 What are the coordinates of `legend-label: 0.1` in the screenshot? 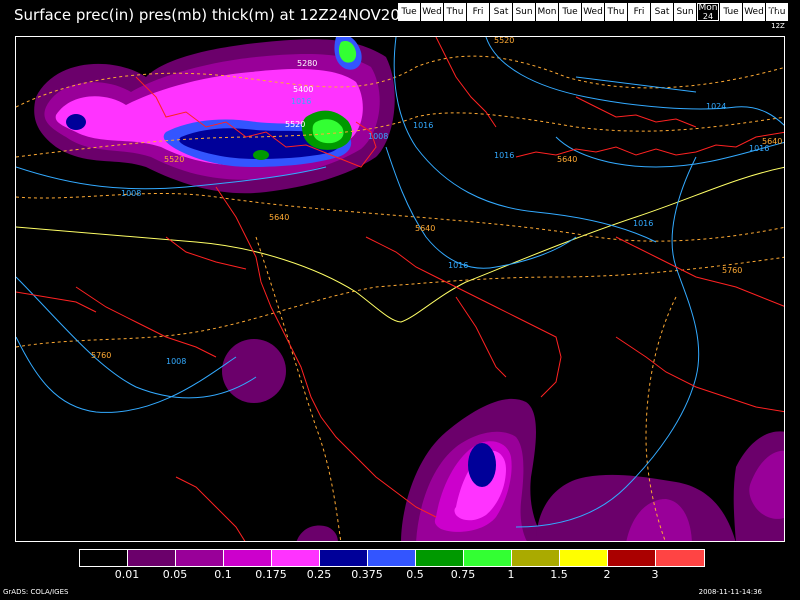 It's located at (223, 574).